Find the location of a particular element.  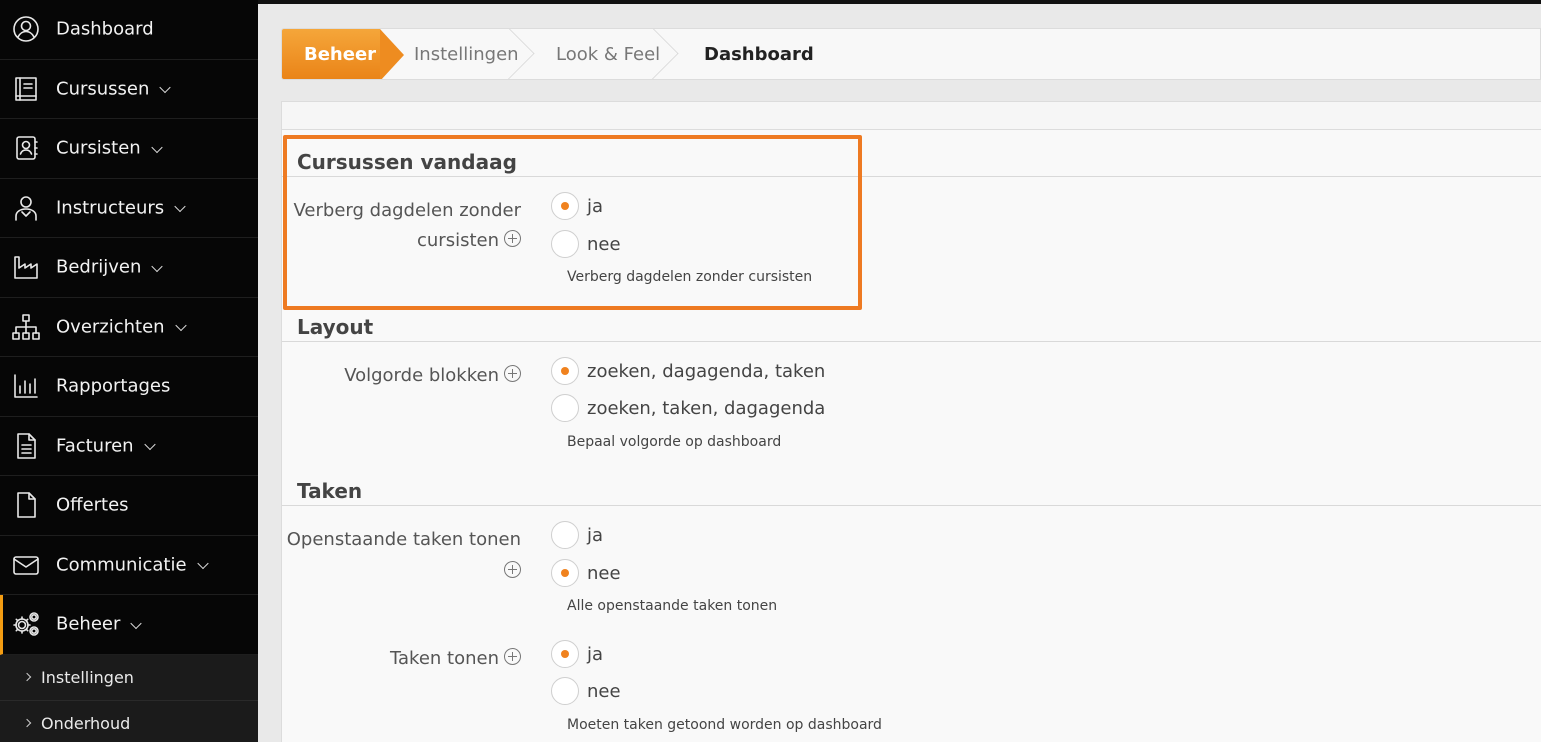

sidebar-item-cursussen: Cursussen is located at coordinates (129, 89).